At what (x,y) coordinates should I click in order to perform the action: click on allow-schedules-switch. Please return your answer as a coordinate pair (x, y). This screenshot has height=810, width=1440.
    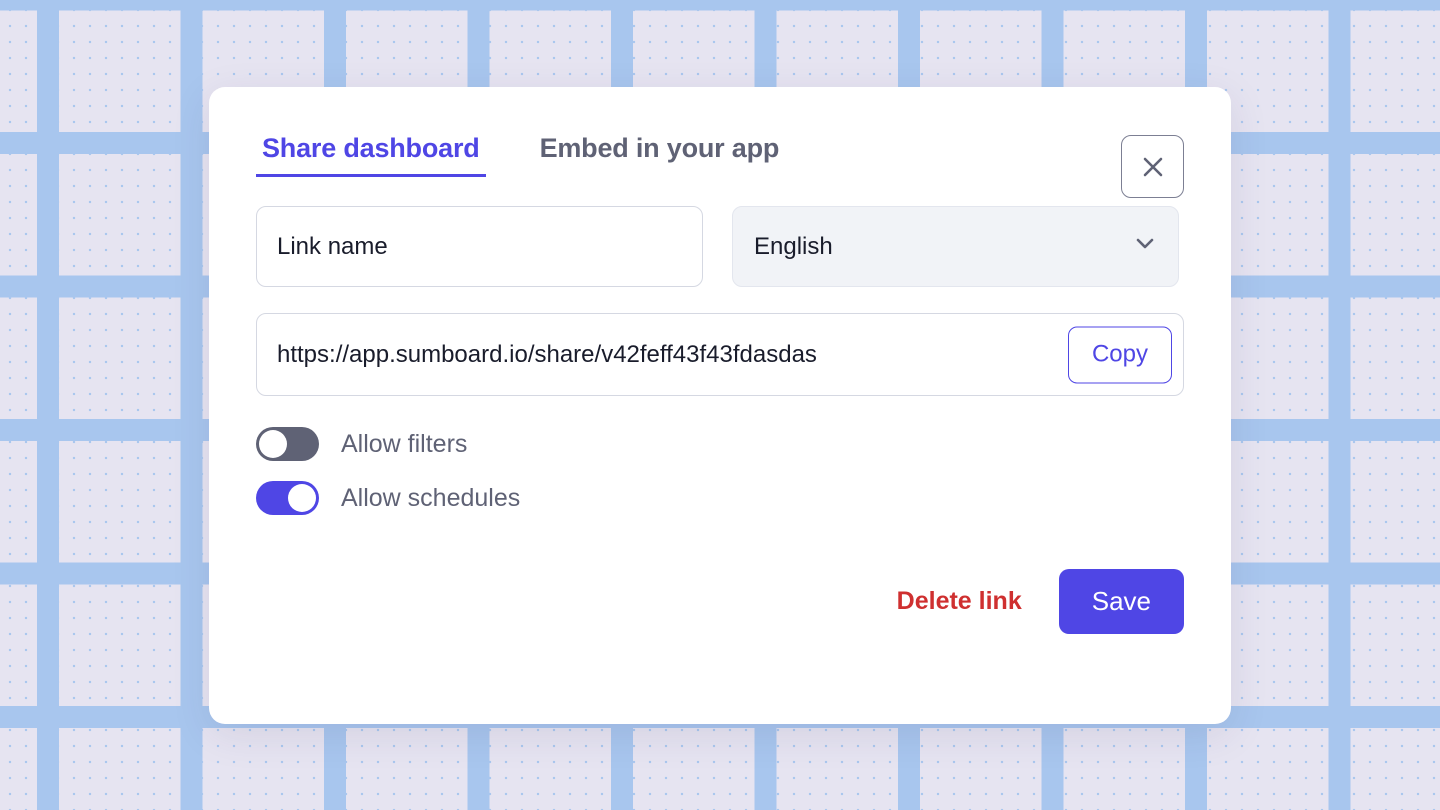
    Looking at the image, I should click on (287, 498).